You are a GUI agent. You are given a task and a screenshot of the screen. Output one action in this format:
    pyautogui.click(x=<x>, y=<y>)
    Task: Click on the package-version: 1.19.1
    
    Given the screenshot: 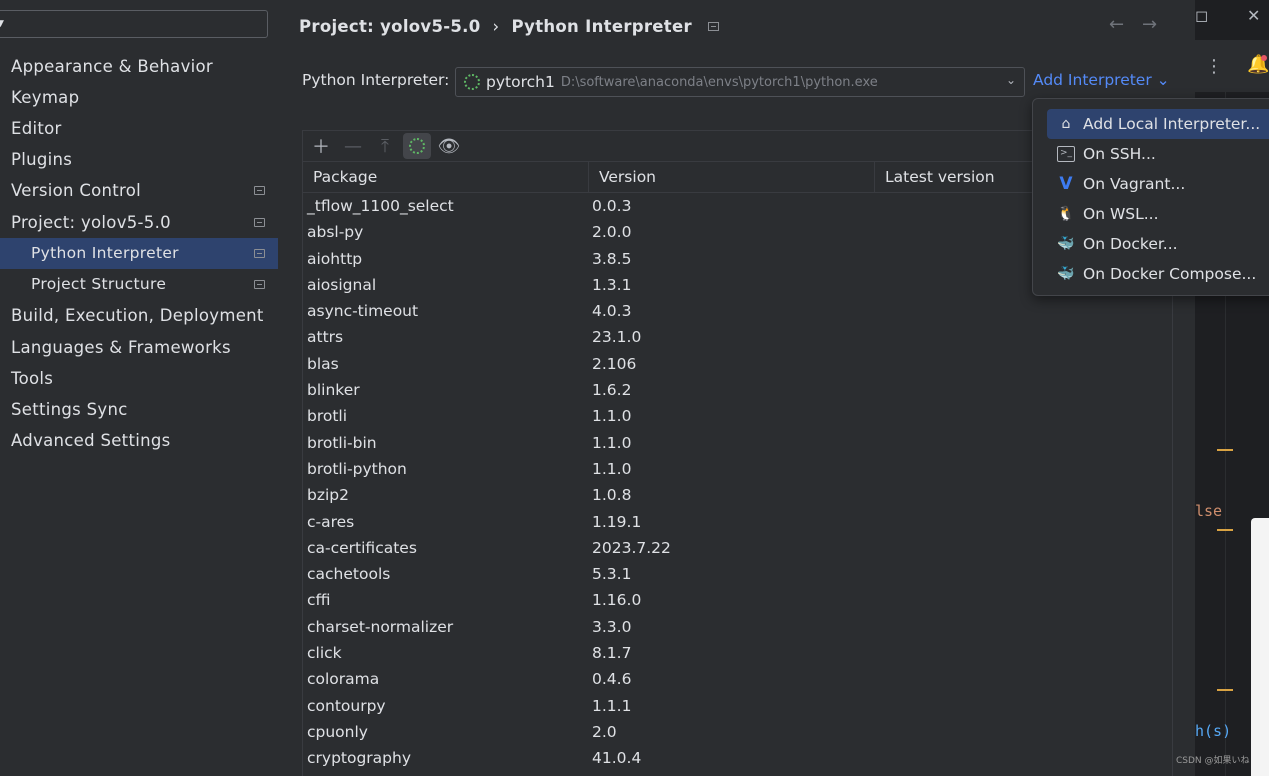 What is the action you would take?
    pyautogui.click(x=617, y=521)
    